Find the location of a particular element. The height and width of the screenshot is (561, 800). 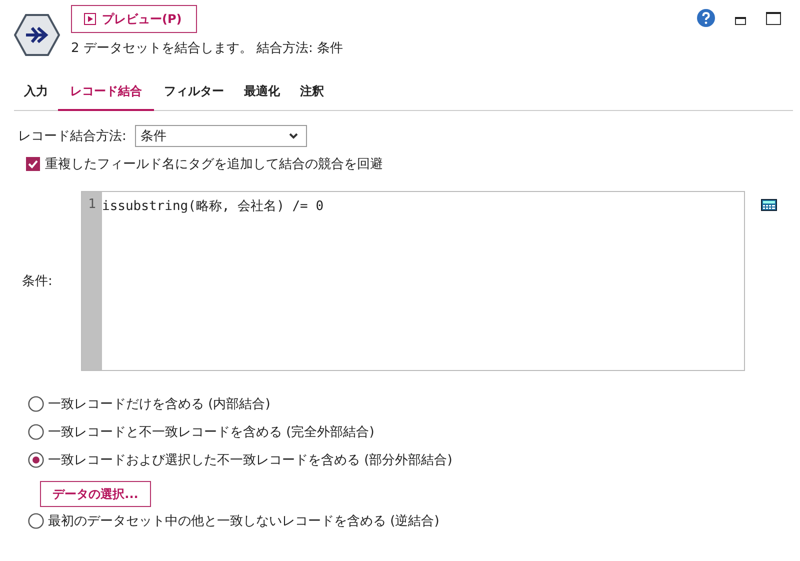

tab: 最適化 is located at coordinates (262, 93).